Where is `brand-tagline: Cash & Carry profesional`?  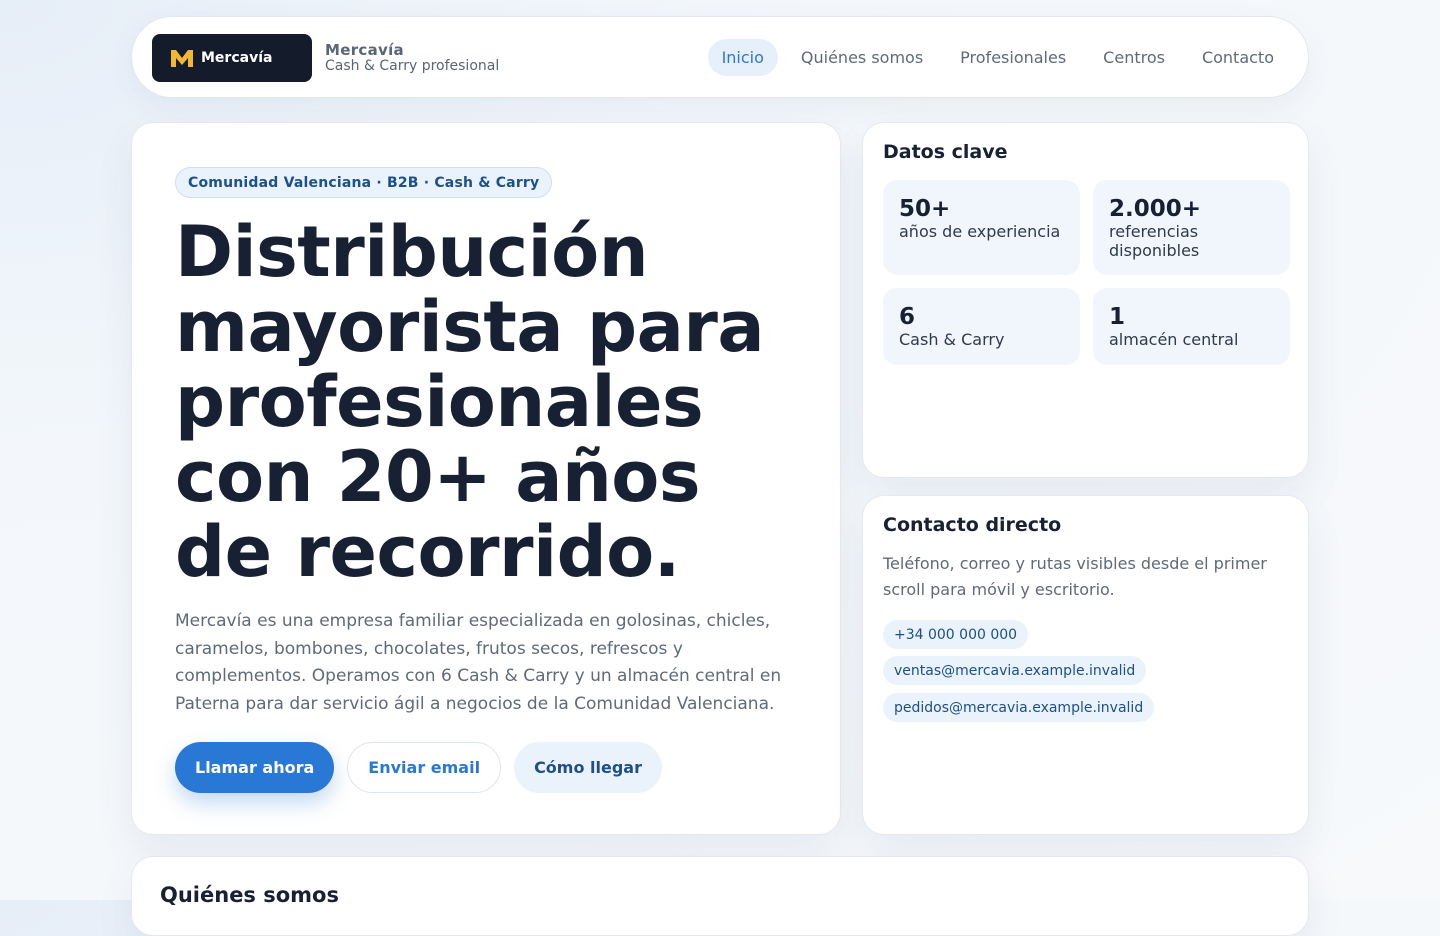
brand-tagline: Cash & Carry profesional is located at coordinates (412, 66).